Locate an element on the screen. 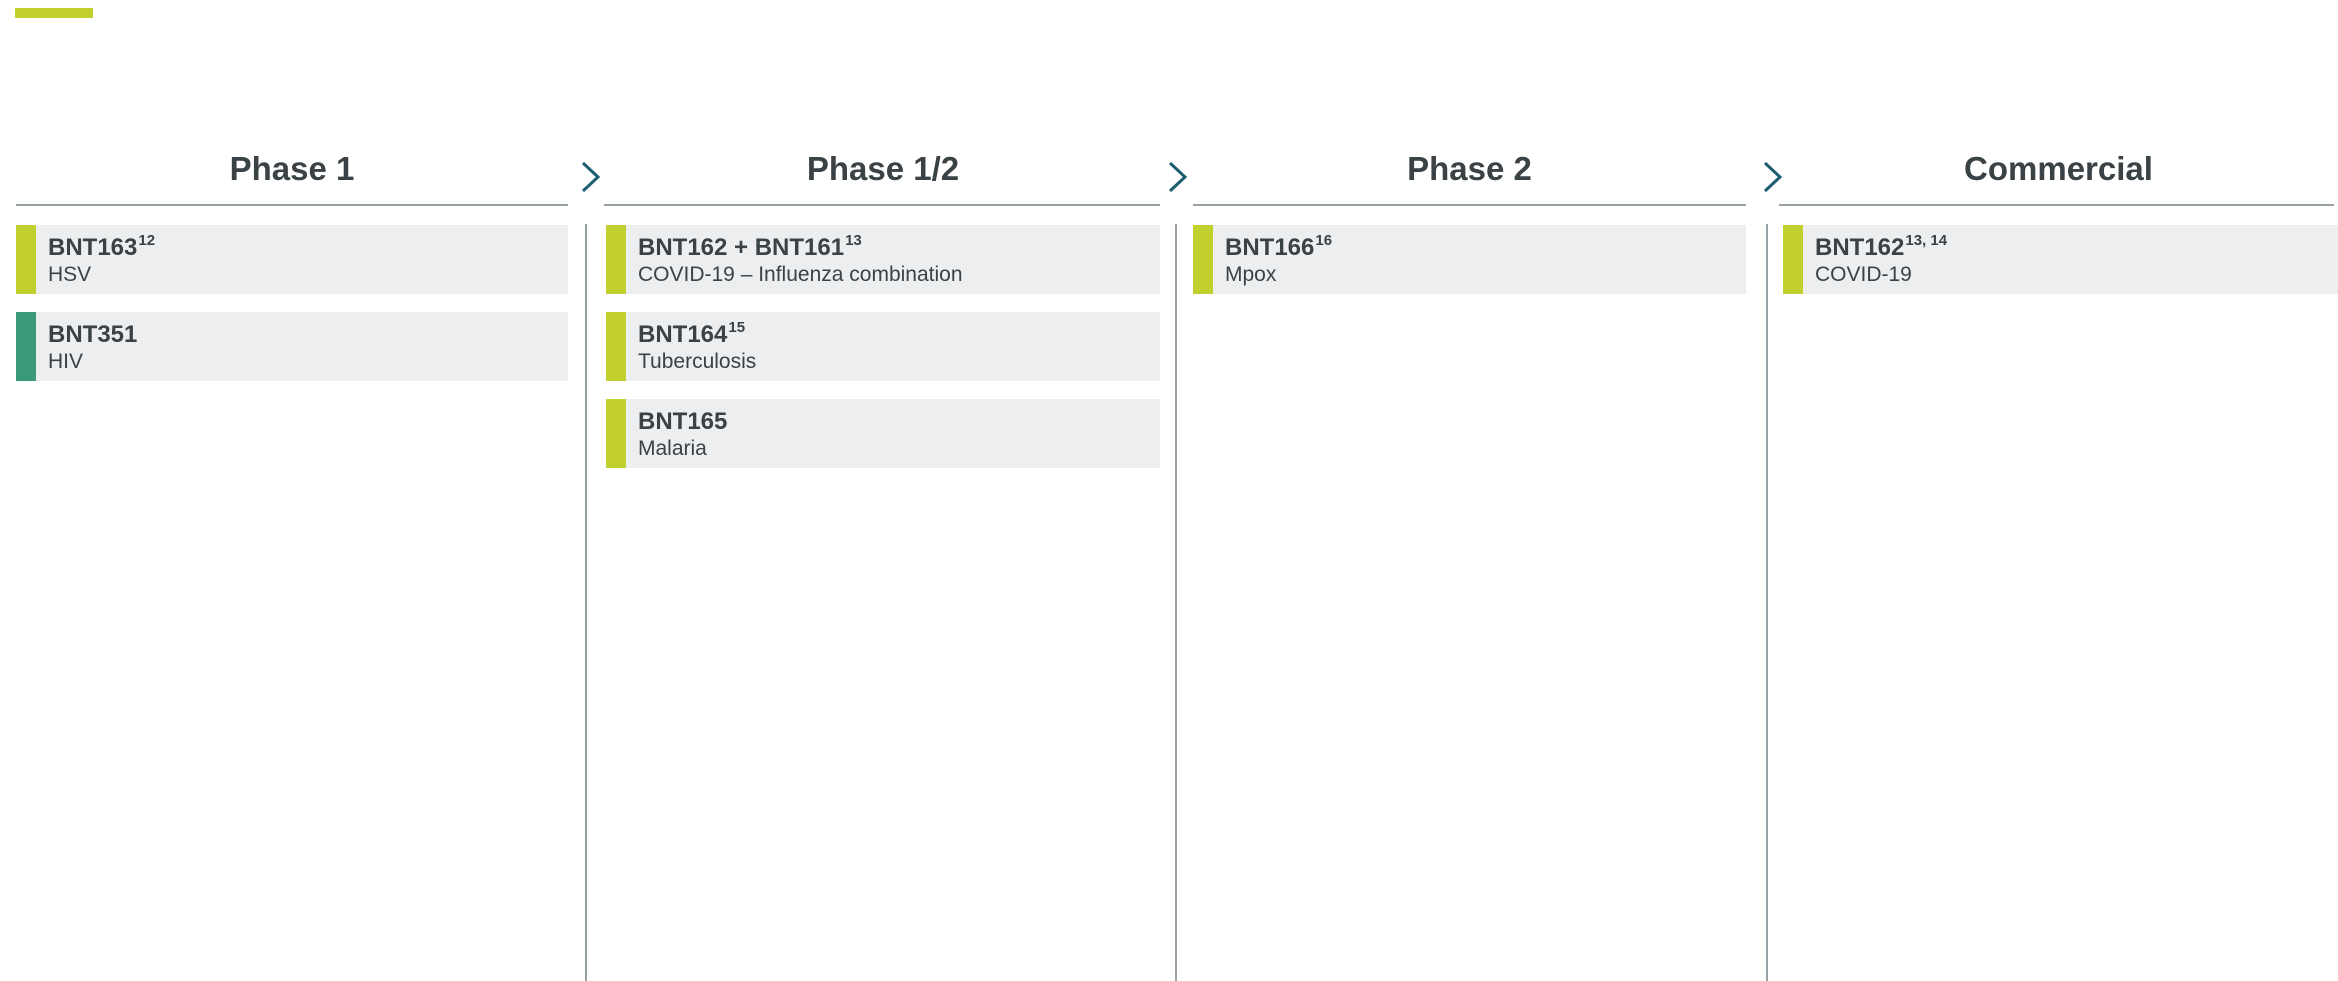 Image resolution: width=2338 pixels, height=981 pixels. candidate-card: BNT351 HIV is located at coordinates (292, 346).